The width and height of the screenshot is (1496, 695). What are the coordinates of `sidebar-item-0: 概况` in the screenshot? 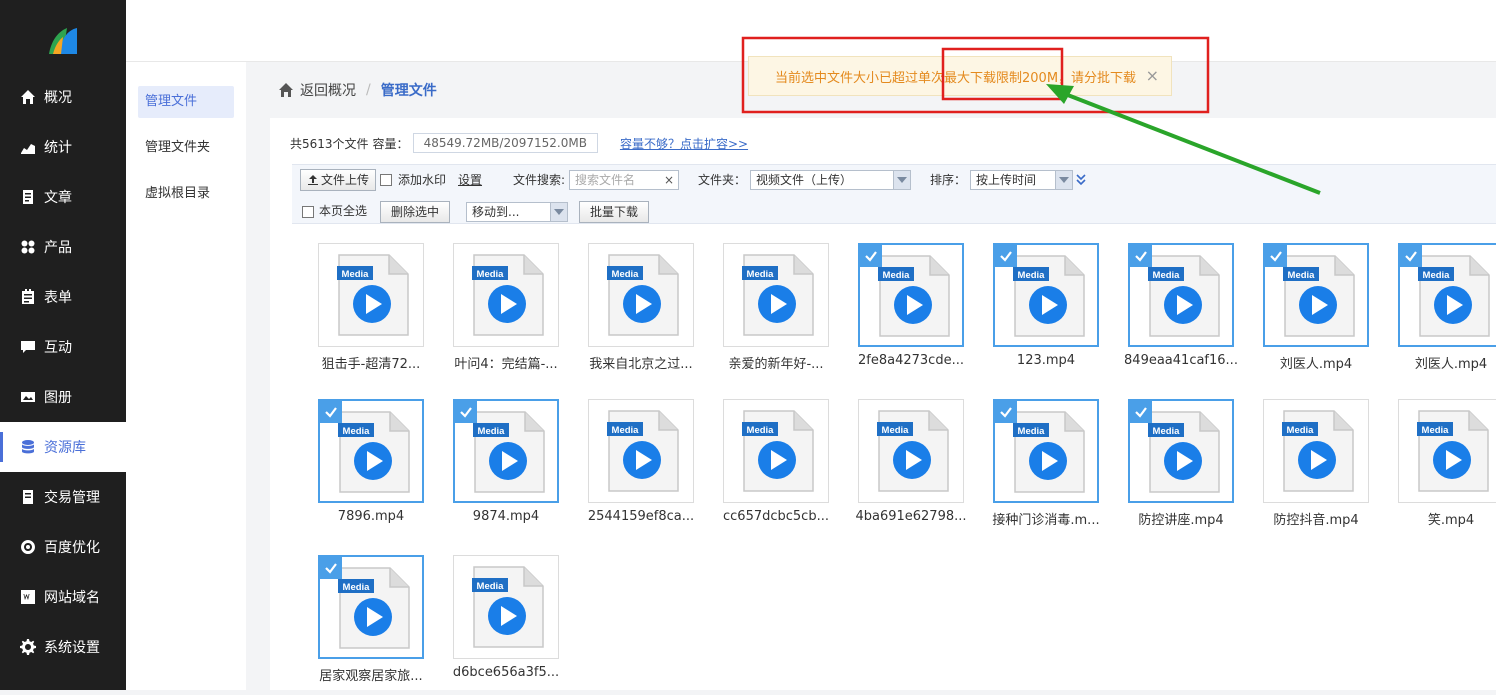 It's located at (63, 97).